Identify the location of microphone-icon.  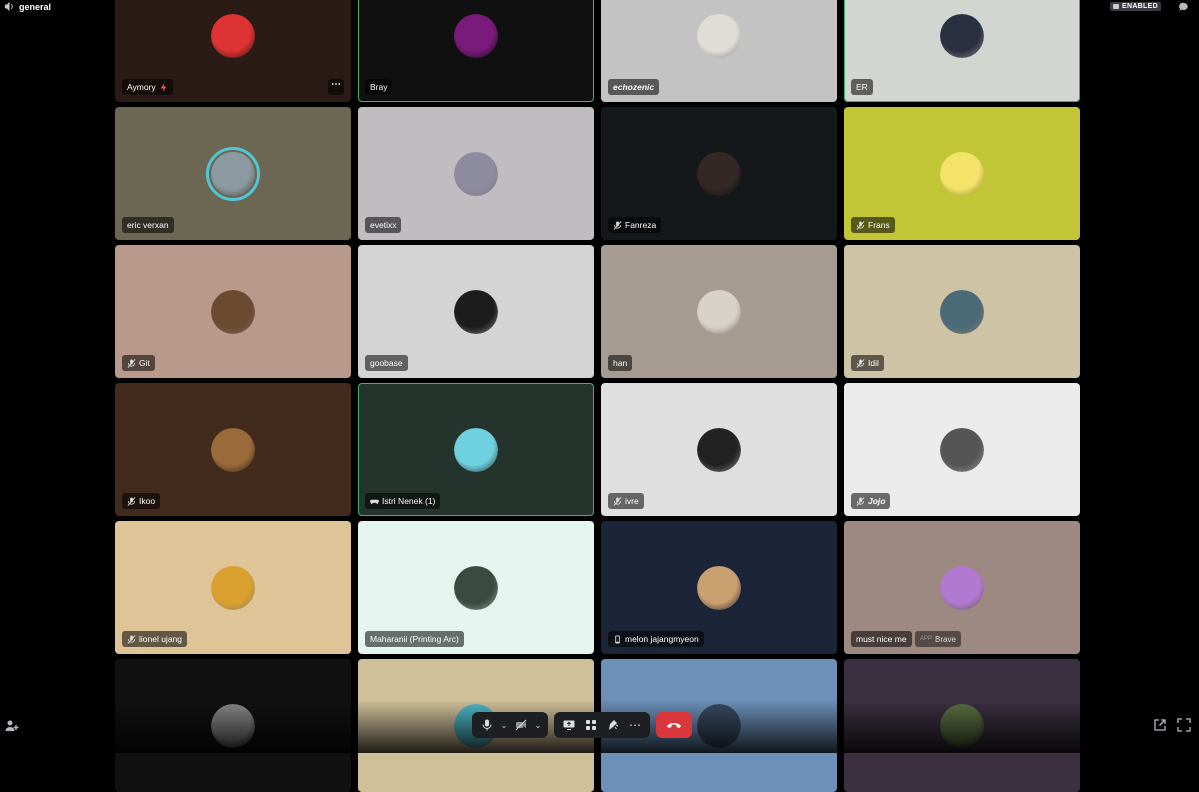
(487, 725).